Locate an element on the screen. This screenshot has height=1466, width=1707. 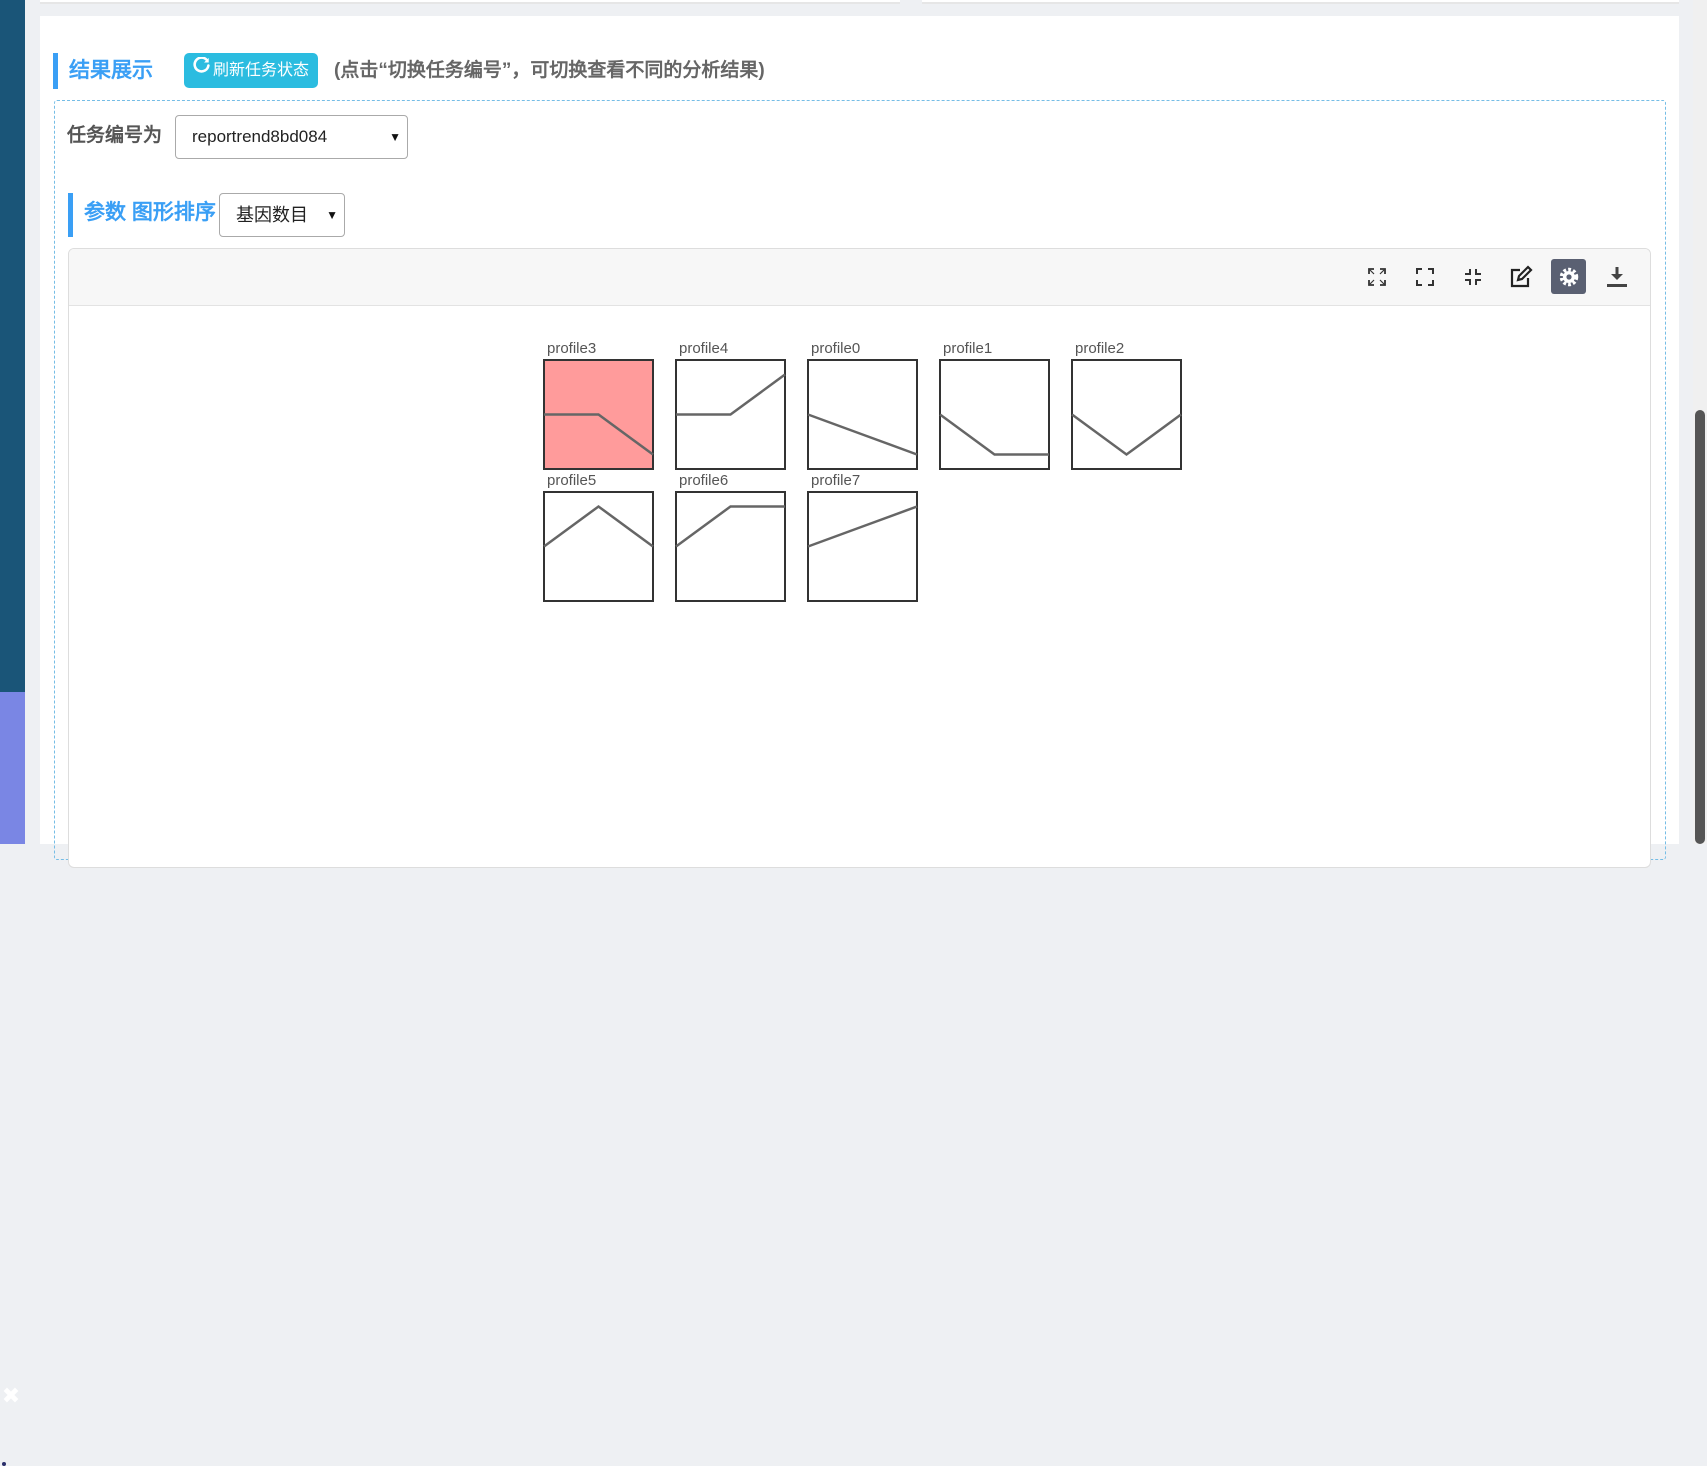
profile-label: profile1 is located at coordinates (968, 348).